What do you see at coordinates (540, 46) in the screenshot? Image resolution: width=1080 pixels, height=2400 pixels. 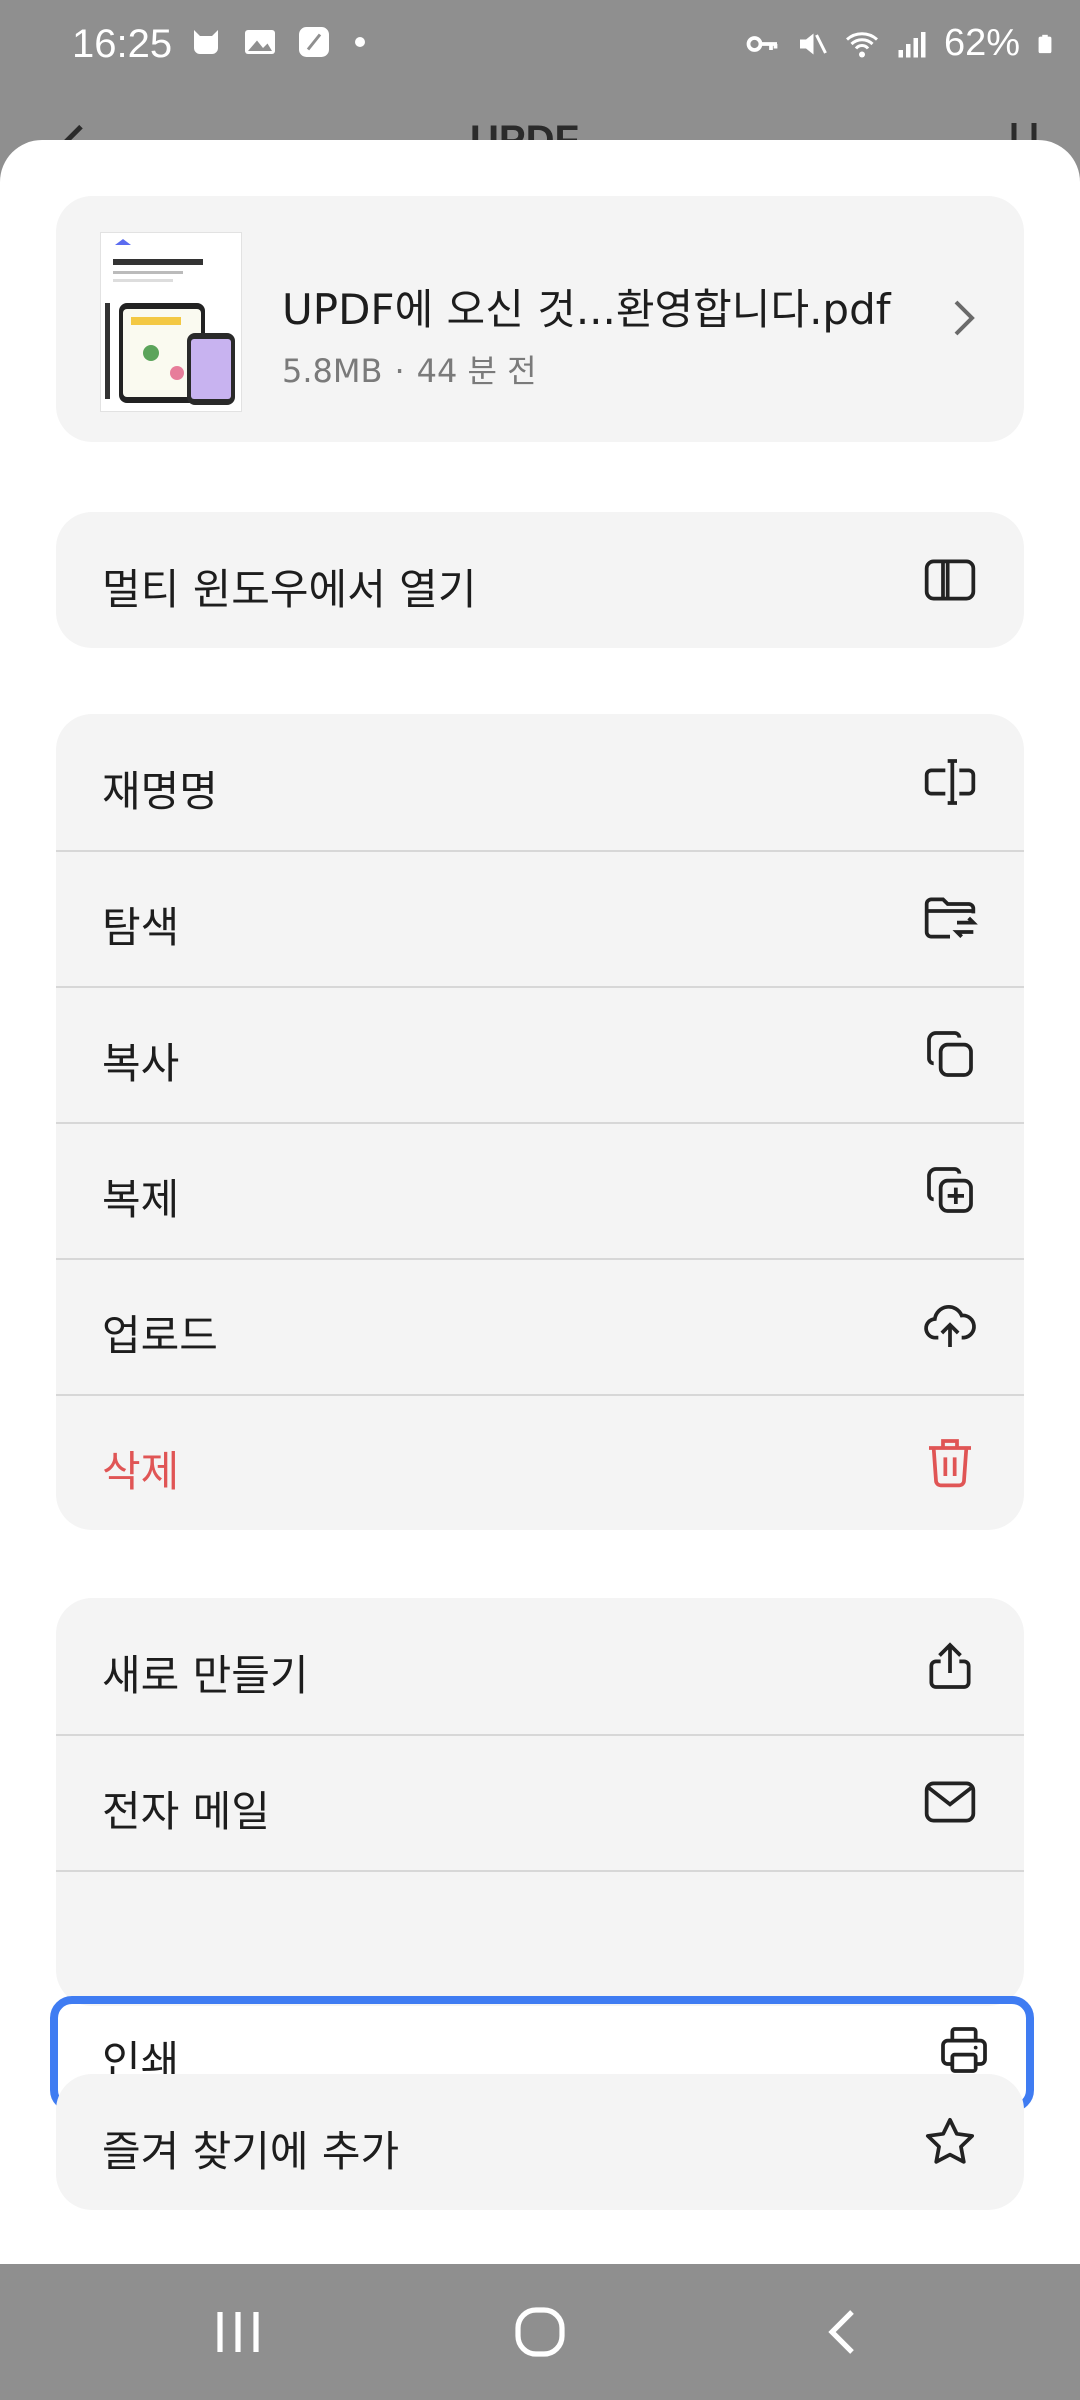 I see `status-bar: 16:25 62%` at bounding box center [540, 46].